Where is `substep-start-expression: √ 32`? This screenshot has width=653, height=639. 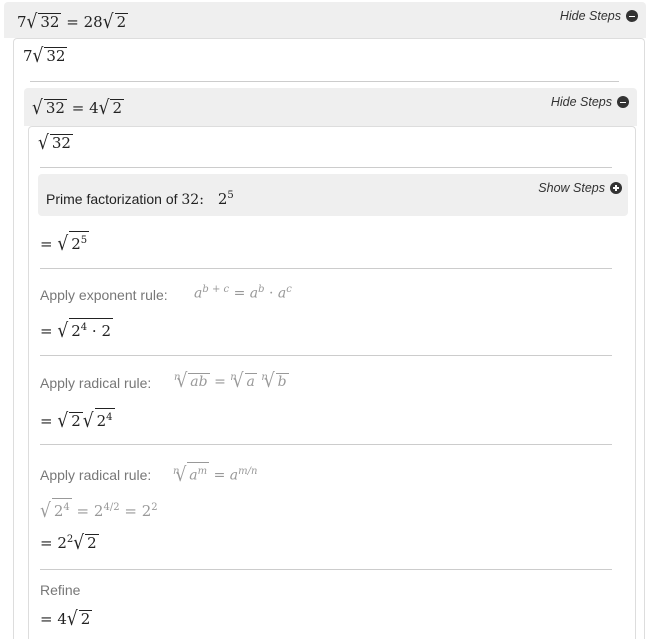
substep-start-expression: √ 32 is located at coordinates (55, 143).